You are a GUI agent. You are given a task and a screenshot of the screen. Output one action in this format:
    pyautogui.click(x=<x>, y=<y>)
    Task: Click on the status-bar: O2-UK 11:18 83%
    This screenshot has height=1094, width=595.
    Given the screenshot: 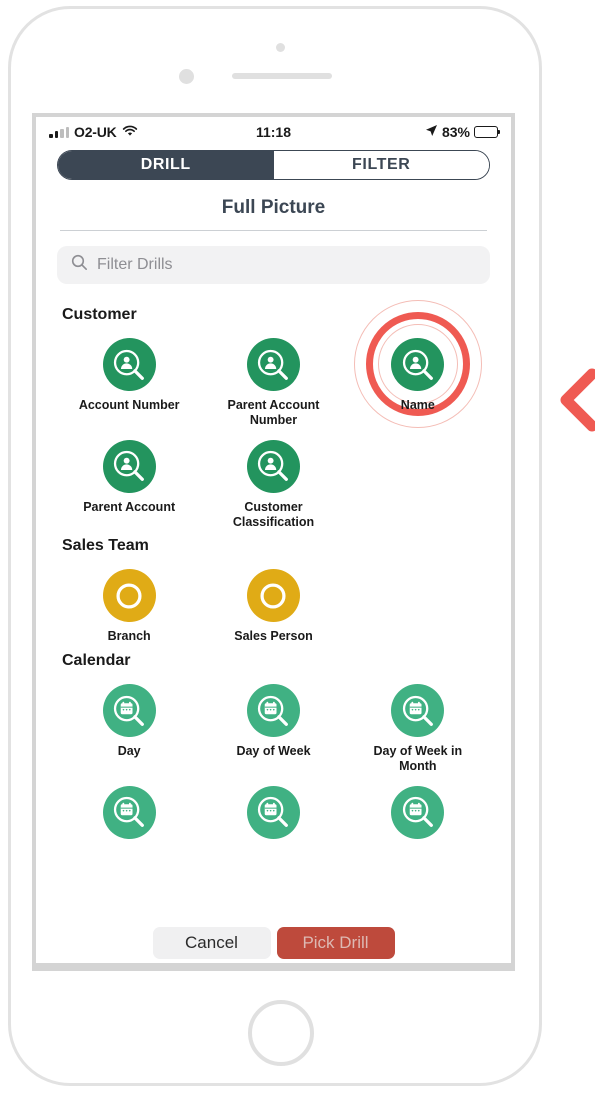 What is the action you would take?
    pyautogui.click(x=273, y=132)
    